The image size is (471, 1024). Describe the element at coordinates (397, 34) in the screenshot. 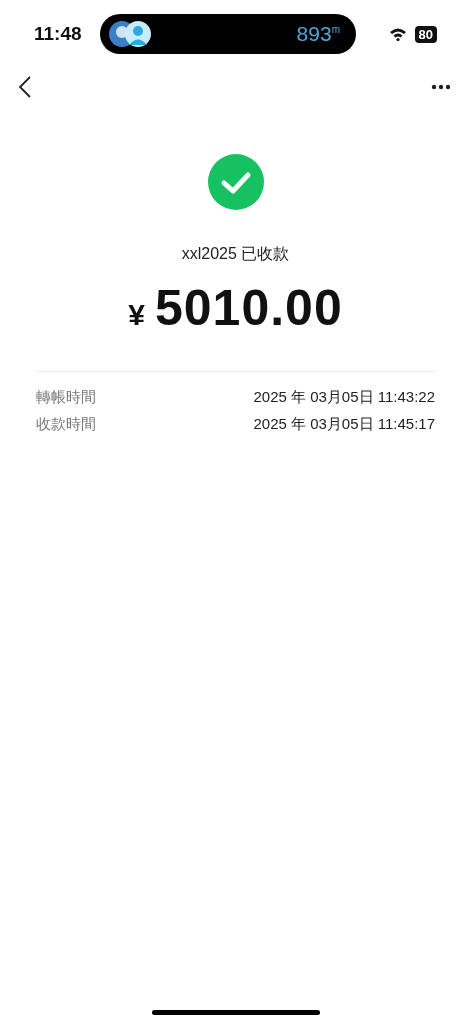

I see `wifi-icon` at that location.